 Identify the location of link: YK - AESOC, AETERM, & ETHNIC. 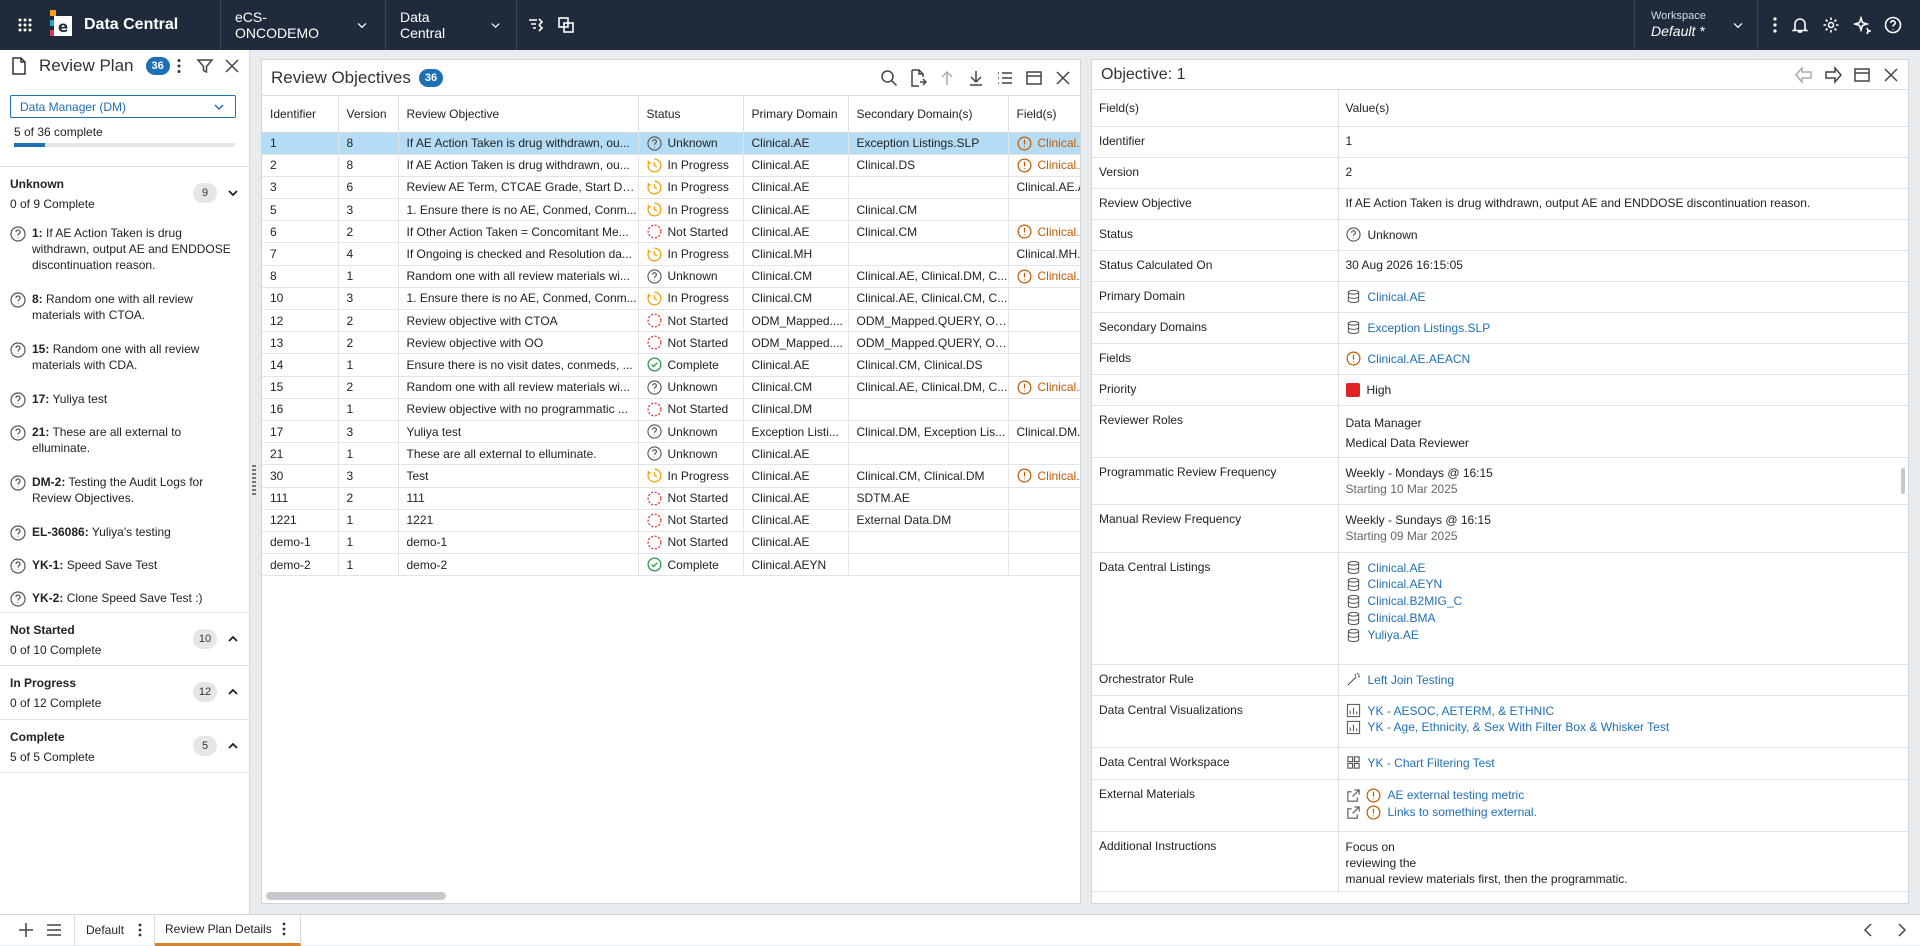
(1461, 711).